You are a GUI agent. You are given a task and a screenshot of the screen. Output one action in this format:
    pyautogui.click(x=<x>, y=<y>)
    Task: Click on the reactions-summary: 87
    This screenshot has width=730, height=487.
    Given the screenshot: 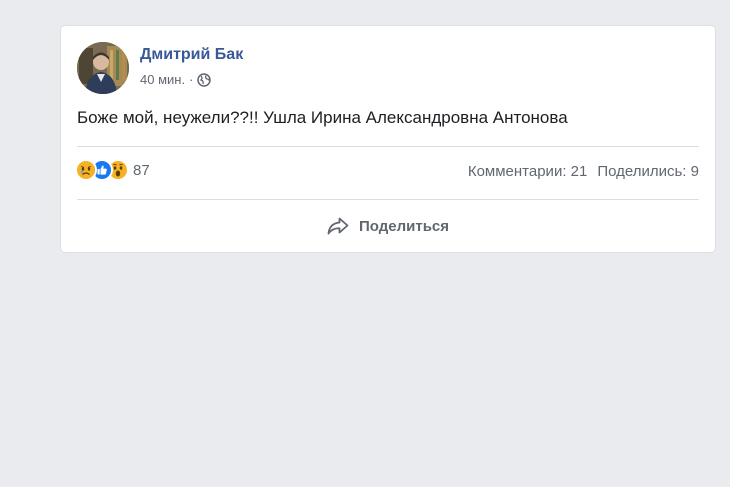 What is the action you would take?
    pyautogui.click(x=113, y=170)
    